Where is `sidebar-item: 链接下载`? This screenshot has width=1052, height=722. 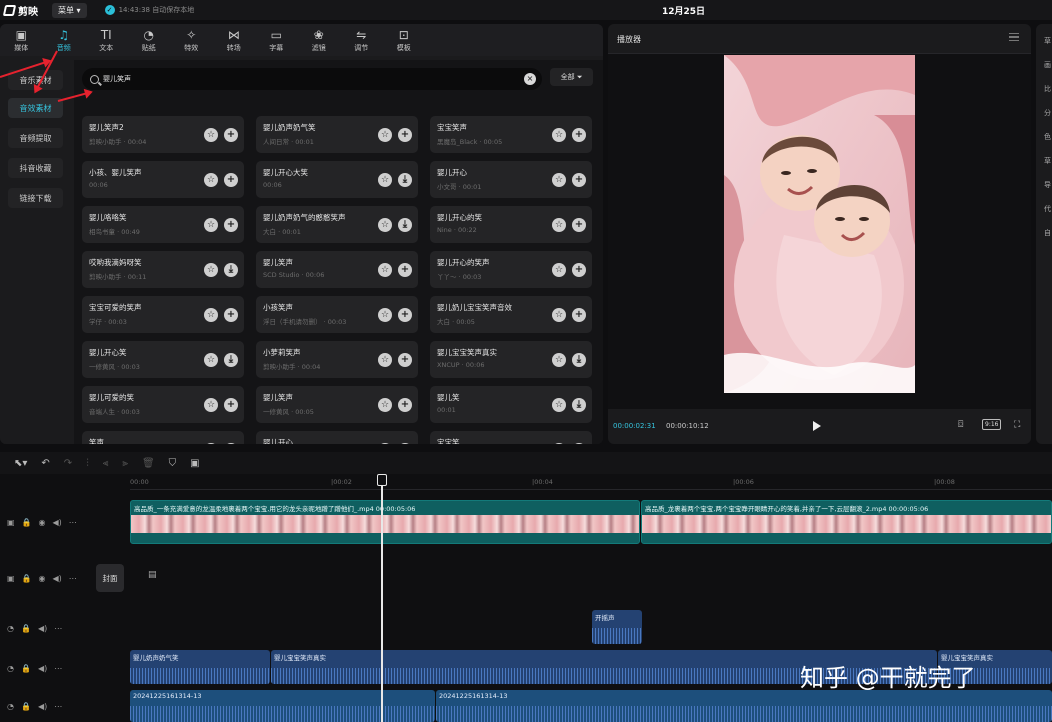
sidebar-item: 链接下载 is located at coordinates (35, 198).